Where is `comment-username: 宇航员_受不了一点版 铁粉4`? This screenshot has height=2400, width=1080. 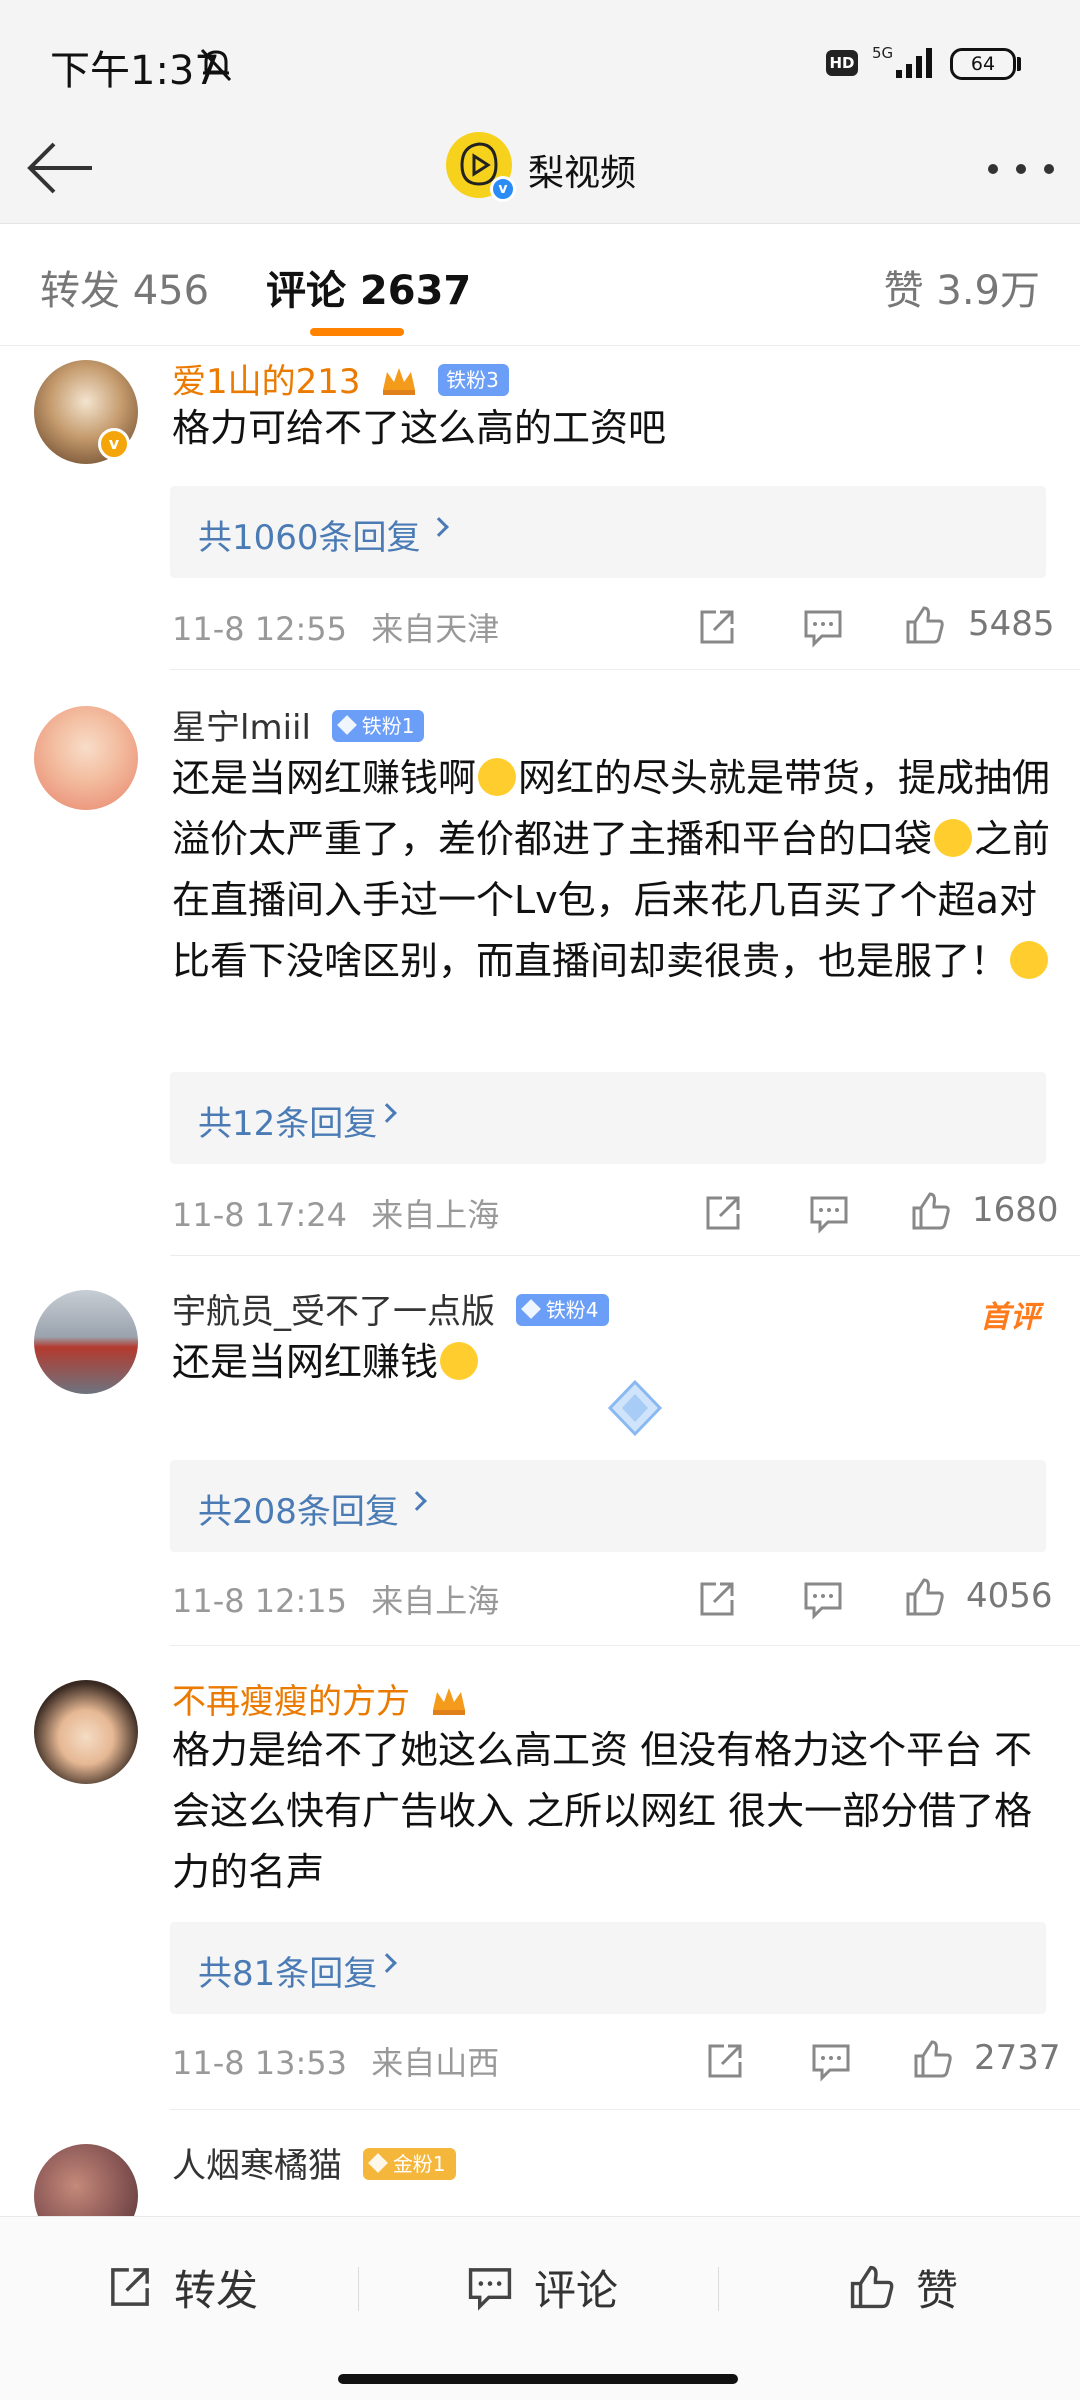
comment-username: 宇航员_受不了一点版 铁粉4 is located at coordinates (390, 1308).